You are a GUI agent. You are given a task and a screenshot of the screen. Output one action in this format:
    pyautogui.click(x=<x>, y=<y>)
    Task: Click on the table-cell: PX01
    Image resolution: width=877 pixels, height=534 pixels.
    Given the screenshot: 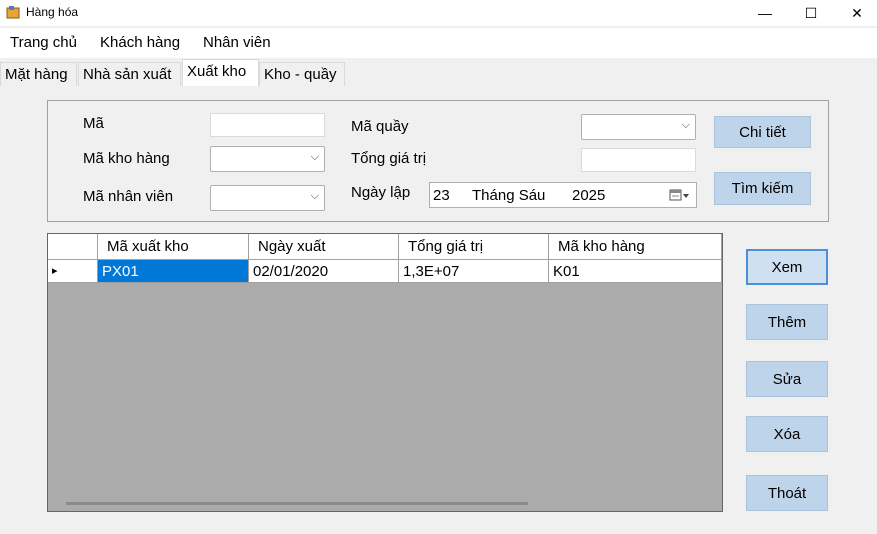 What is the action you would take?
    pyautogui.click(x=173, y=271)
    